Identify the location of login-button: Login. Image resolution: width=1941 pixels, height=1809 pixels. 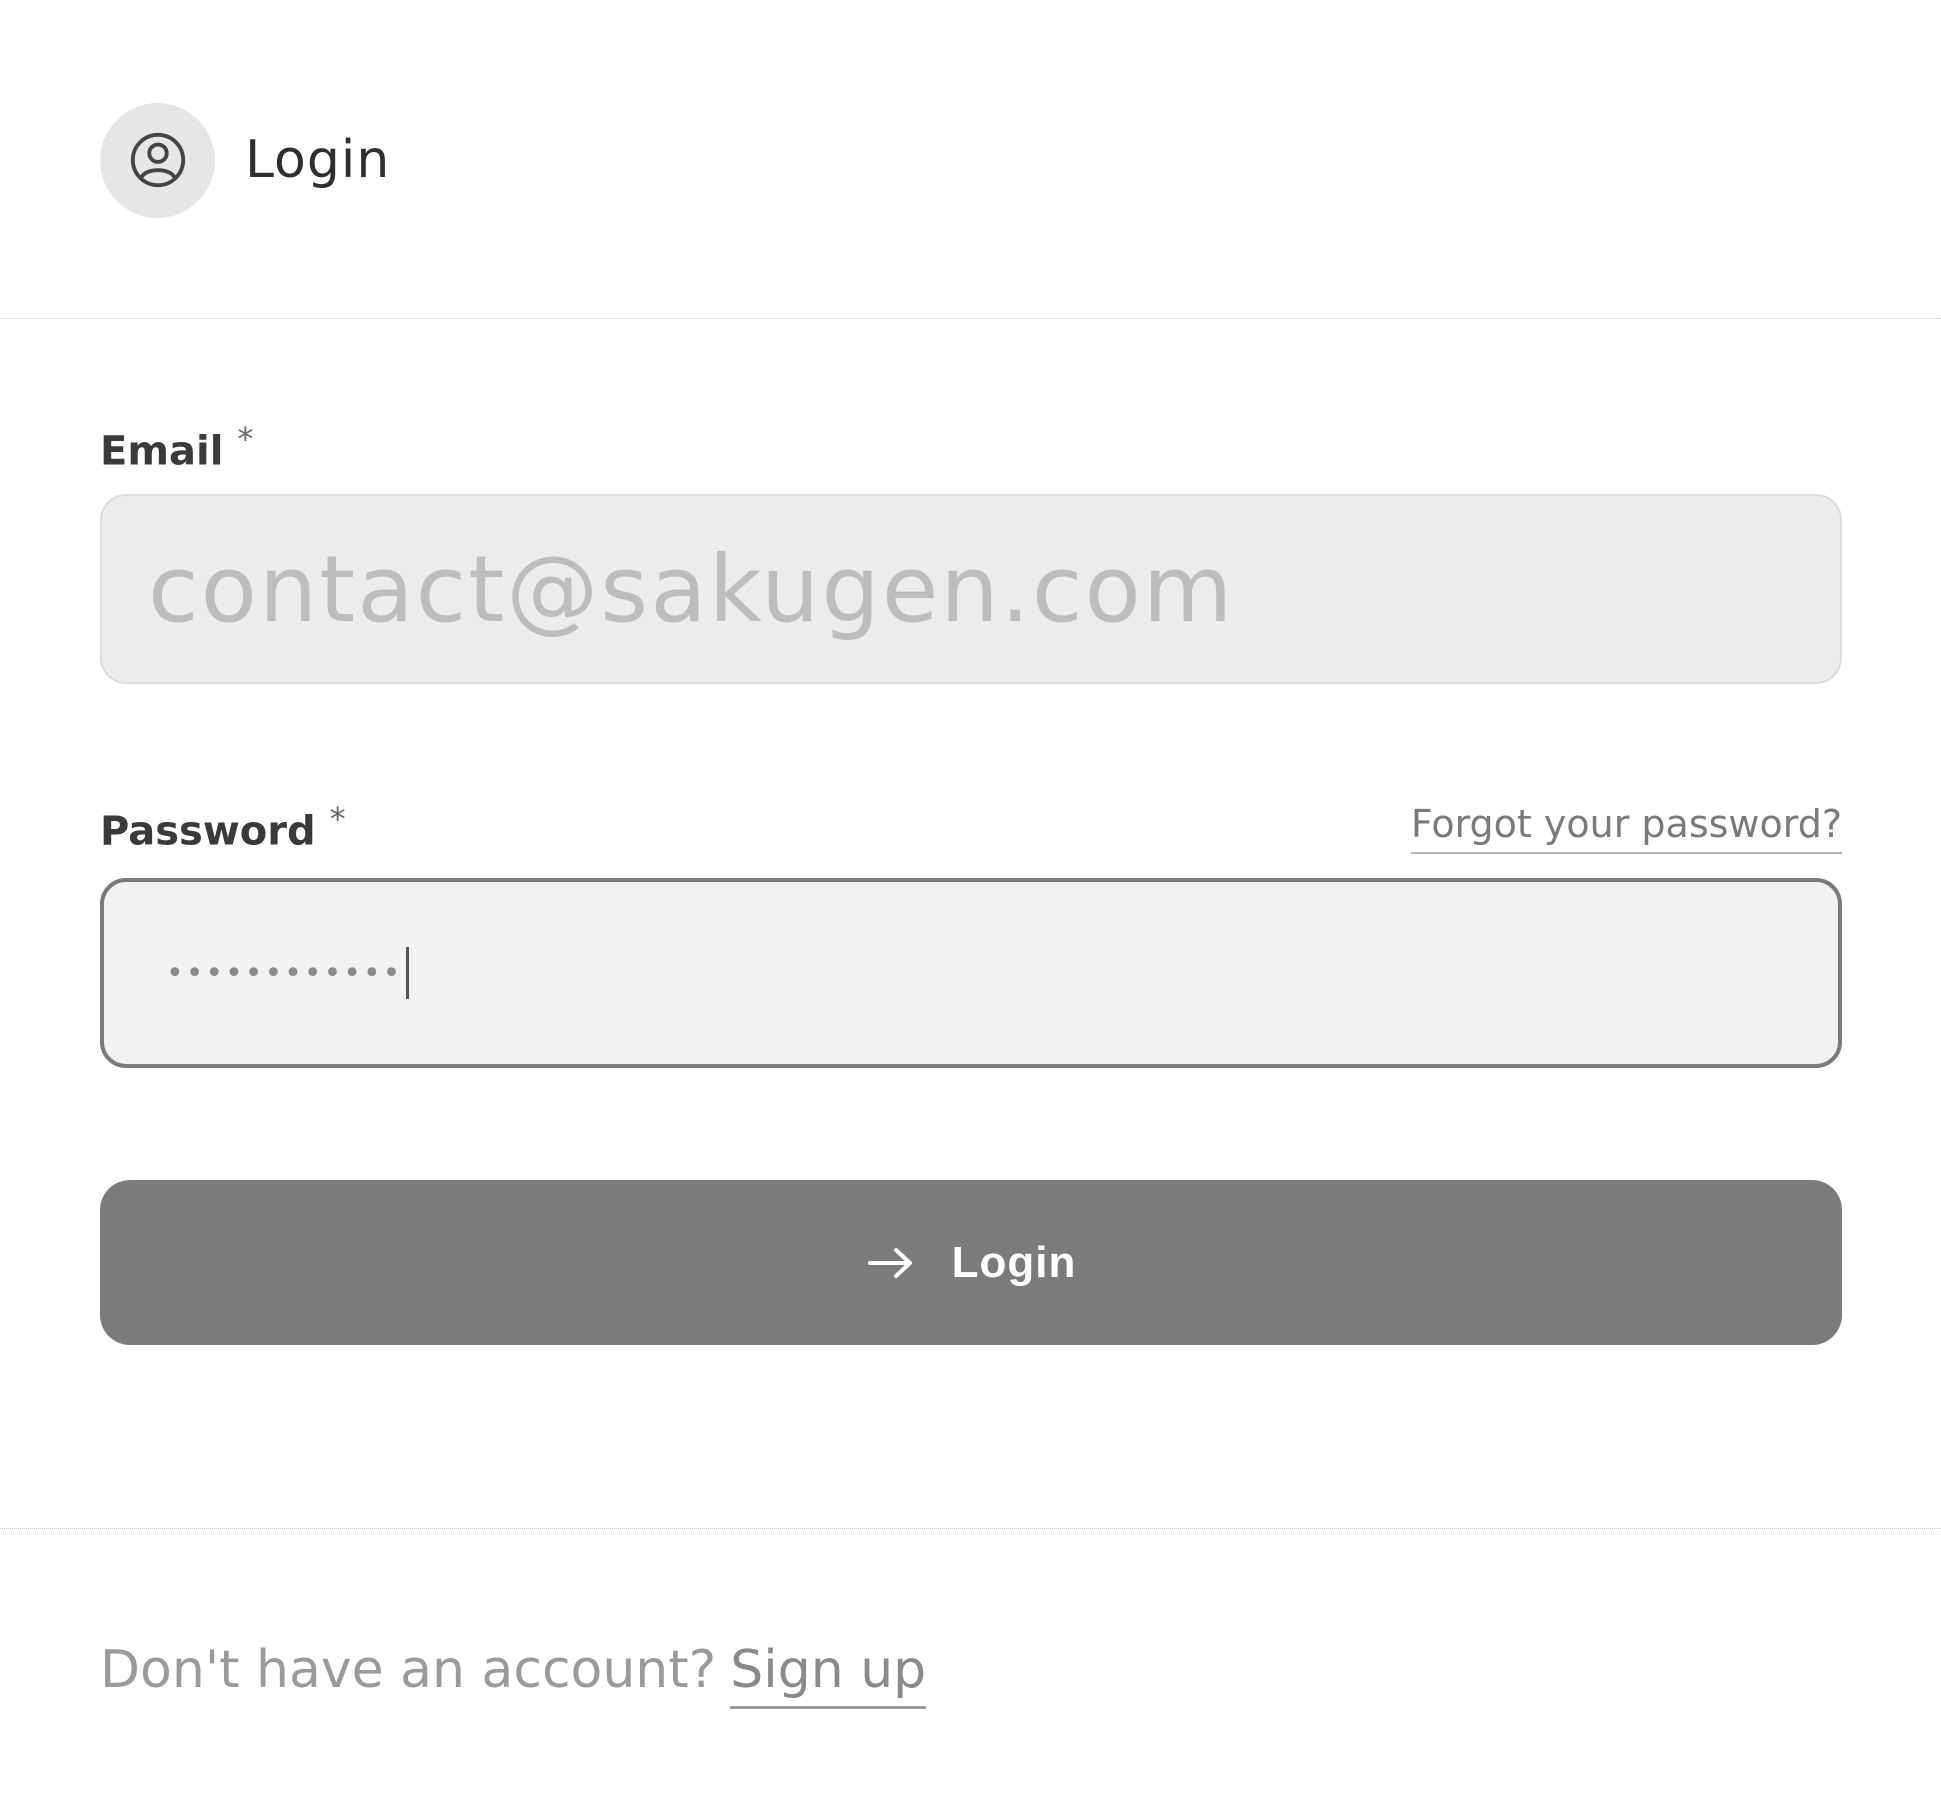
(971, 1262).